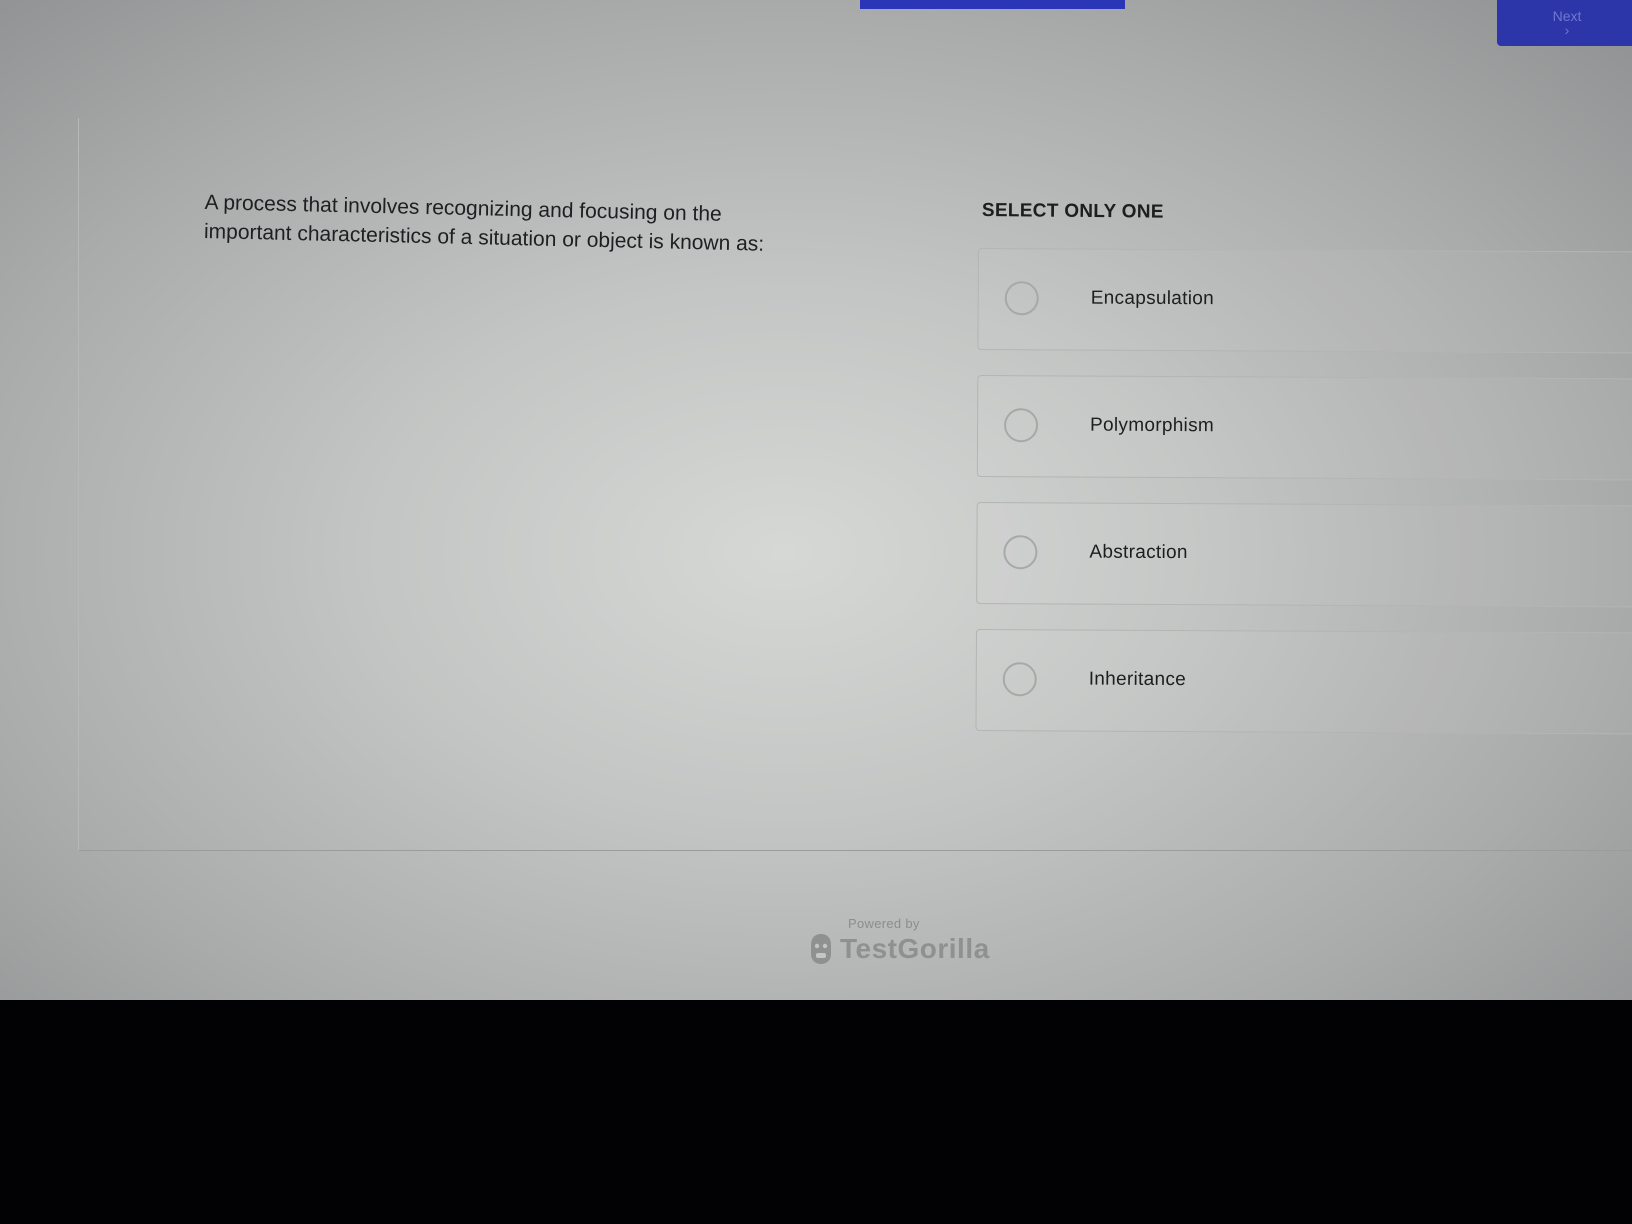 The width and height of the screenshot is (1632, 1224). Describe the element at coordinates (1567, 30) in the screenshot. I see `chevron-down-icon: ›` at that location.